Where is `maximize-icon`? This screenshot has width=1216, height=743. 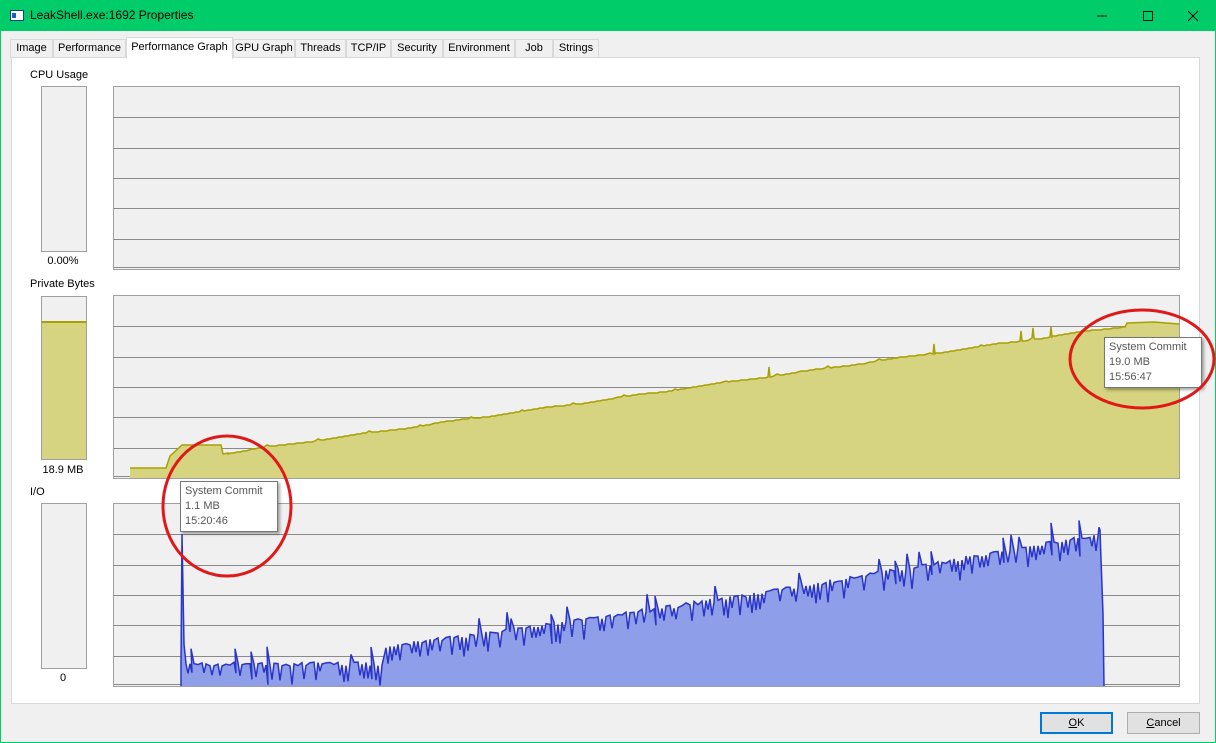 maximize-icon is located at coordinates (1148, 16).